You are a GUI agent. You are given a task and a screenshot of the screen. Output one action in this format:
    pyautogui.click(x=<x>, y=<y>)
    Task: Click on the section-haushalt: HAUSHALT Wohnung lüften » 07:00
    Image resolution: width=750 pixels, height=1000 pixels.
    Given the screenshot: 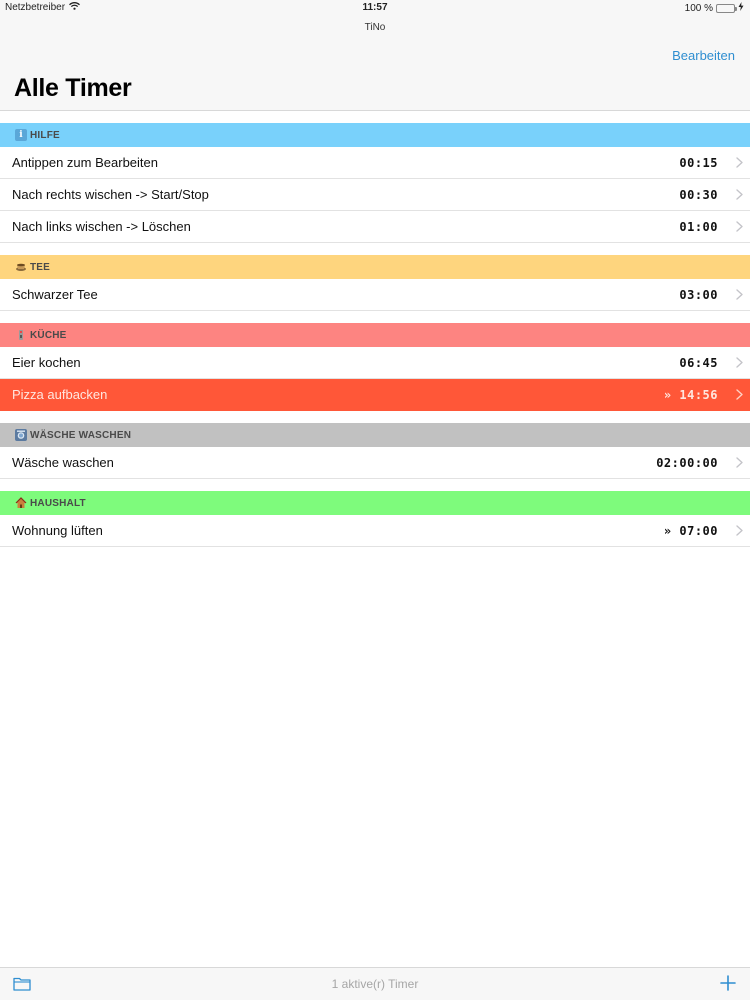 What is the action you would take?
    pyautogui.click(x=375, y=519)
    